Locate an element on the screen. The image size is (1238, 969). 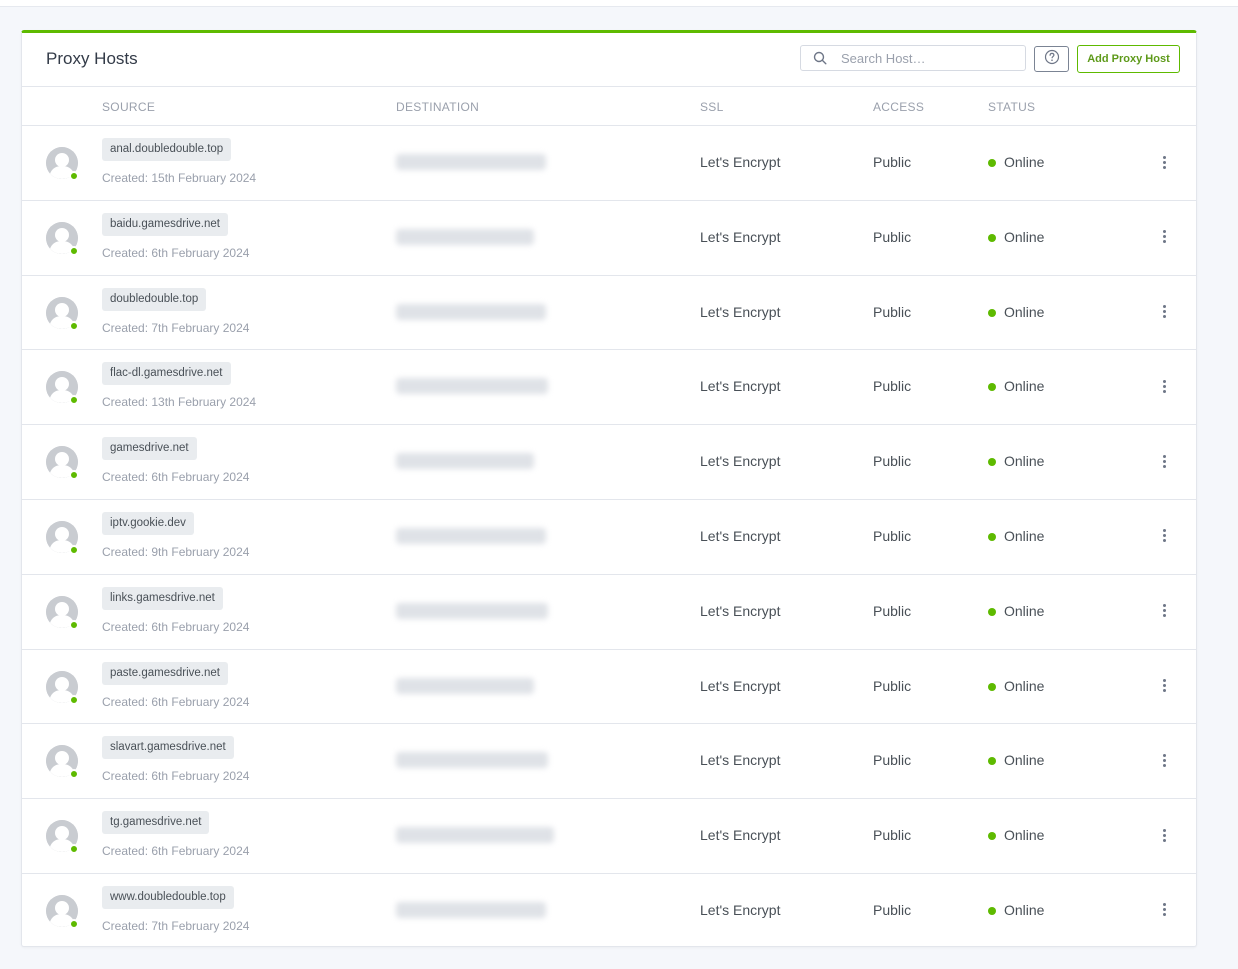
source-domain-tag: baidu.gamesdrive.net is located at coordinates (165, 224).